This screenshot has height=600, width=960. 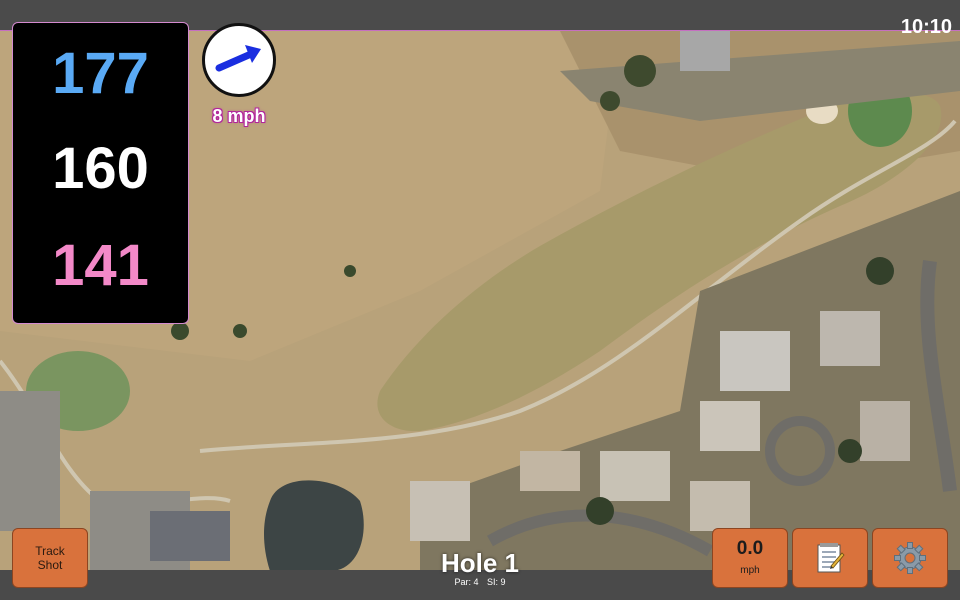 I want to click on gear-icon, so click(x=910, y=558).